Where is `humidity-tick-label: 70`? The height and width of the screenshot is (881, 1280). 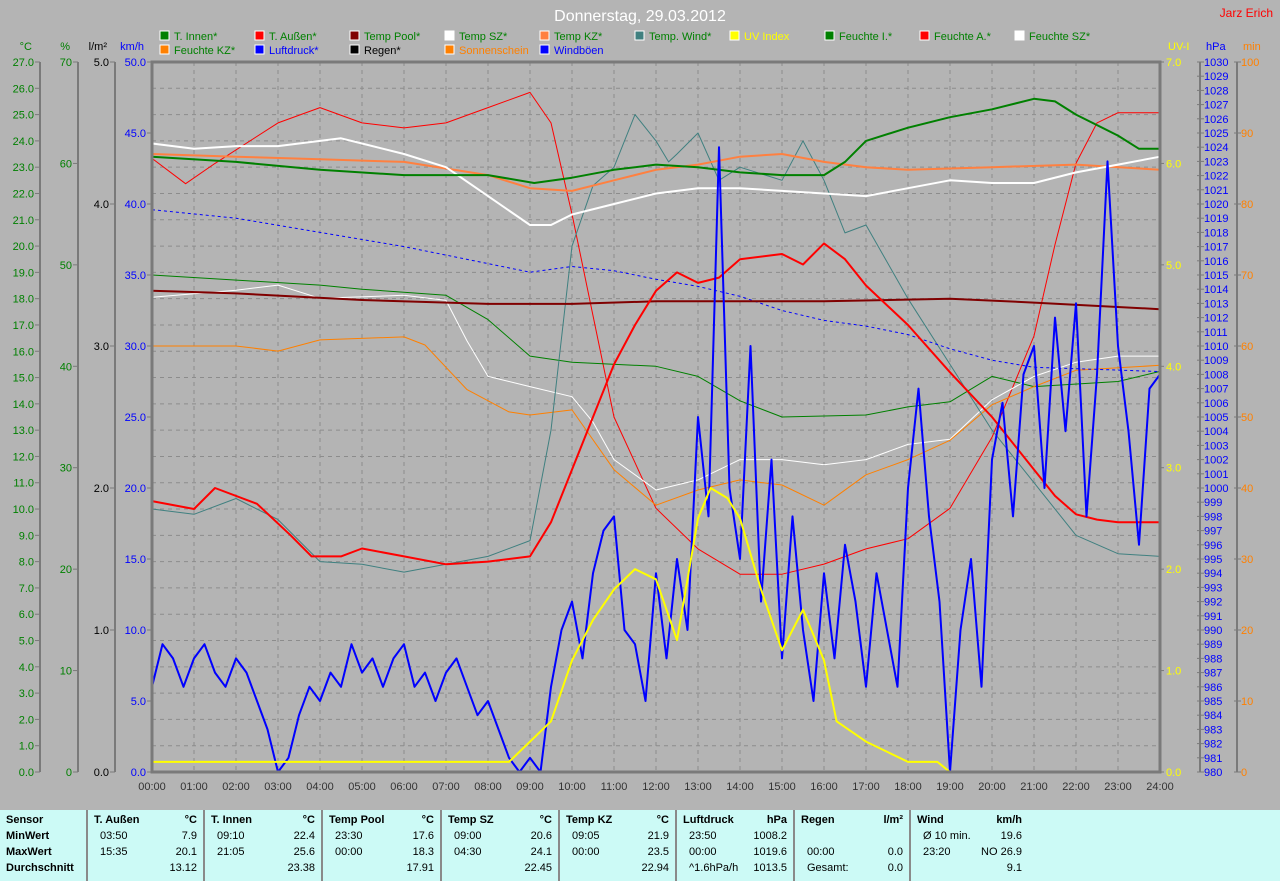
humidity-tick-label: 70 is located at coordinates (66, 63).